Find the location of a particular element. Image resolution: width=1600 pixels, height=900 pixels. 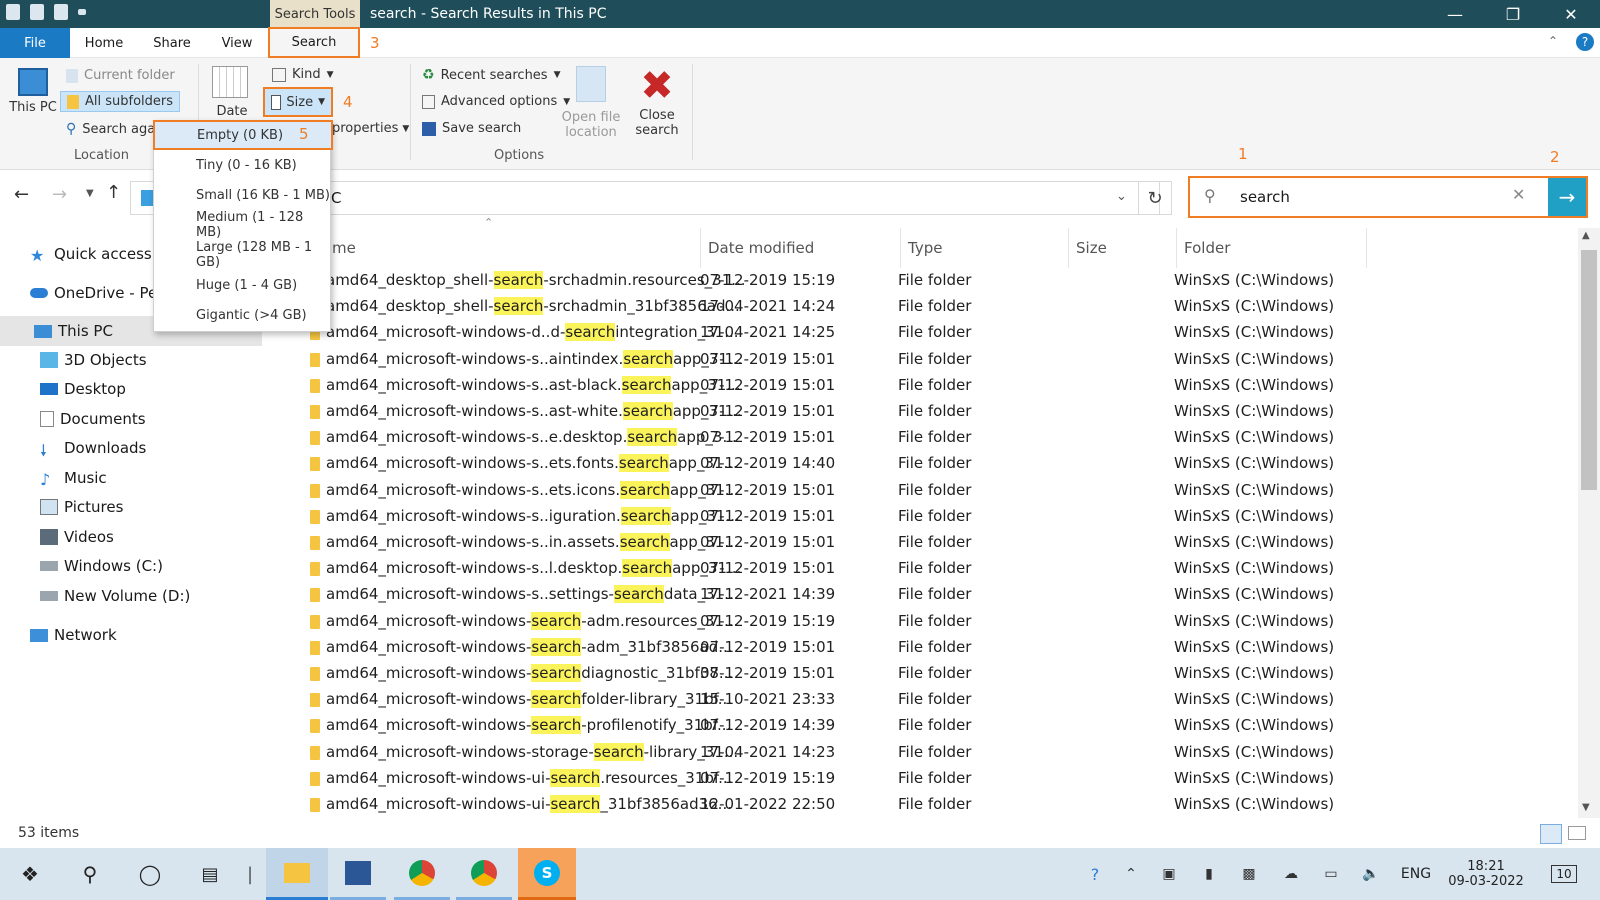

other-properties-button: properties ▼ is located at coordinates (370, 128).